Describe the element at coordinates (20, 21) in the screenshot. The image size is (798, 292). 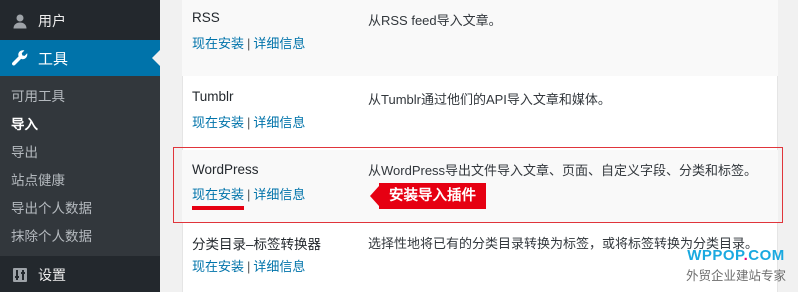
I see `user-icon` at that location.